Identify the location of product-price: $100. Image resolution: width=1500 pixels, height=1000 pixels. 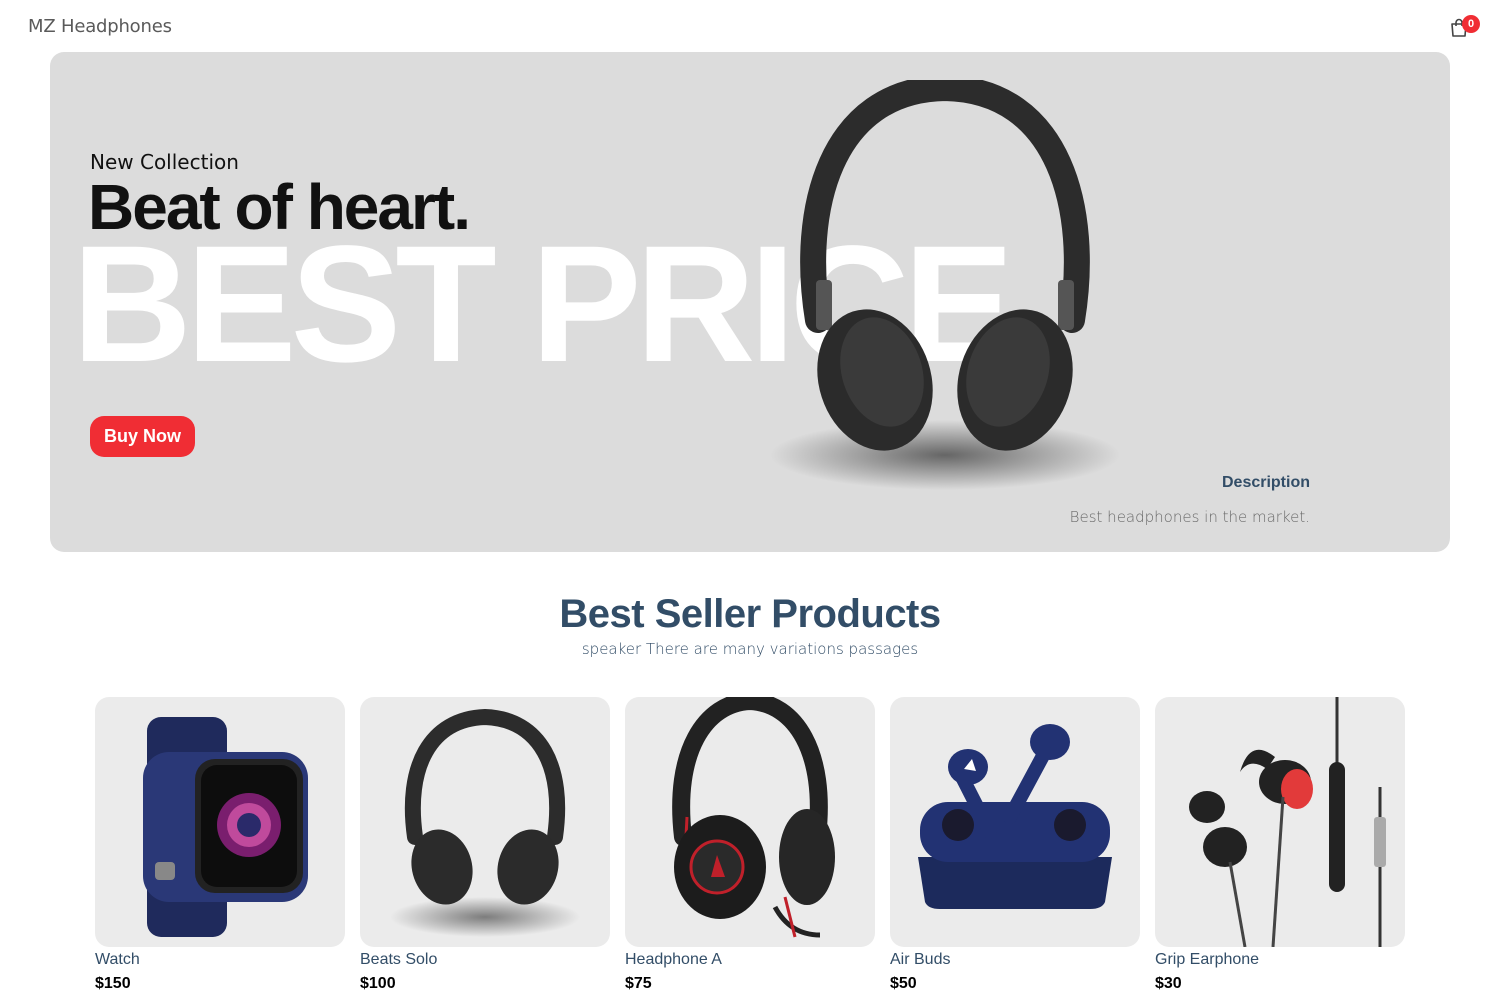
(378, 983).